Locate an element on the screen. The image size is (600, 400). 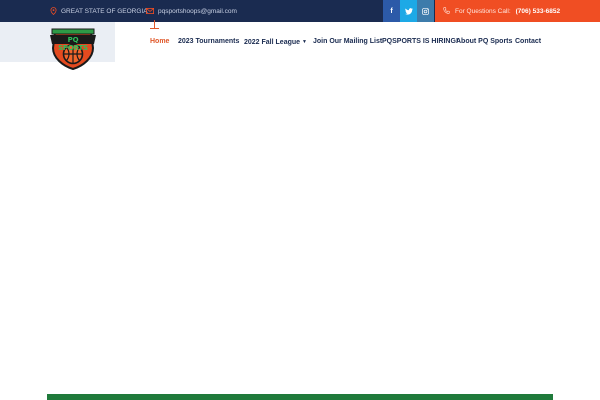
nav-2022-fall-league: 2022 Fall League ▼ is located at coordinates (275, 42).